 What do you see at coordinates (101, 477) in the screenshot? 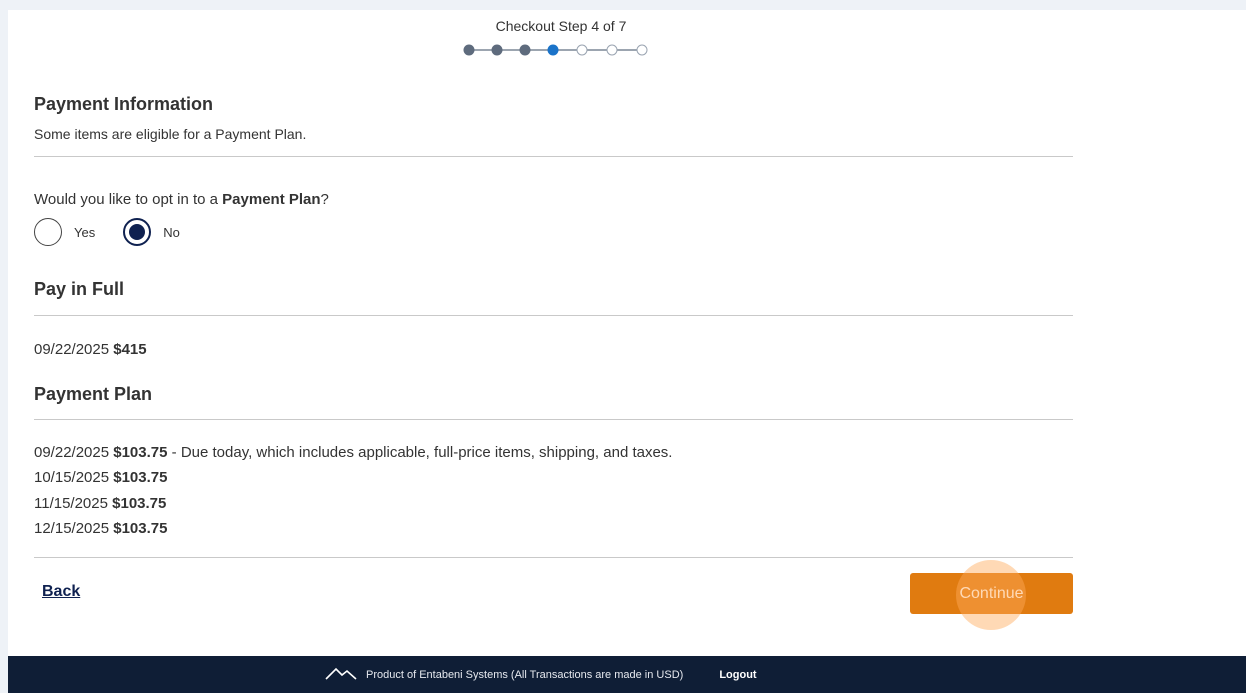
I see `installment-line: 10/15/2025 $103.75` at bounding box center [101, 477].